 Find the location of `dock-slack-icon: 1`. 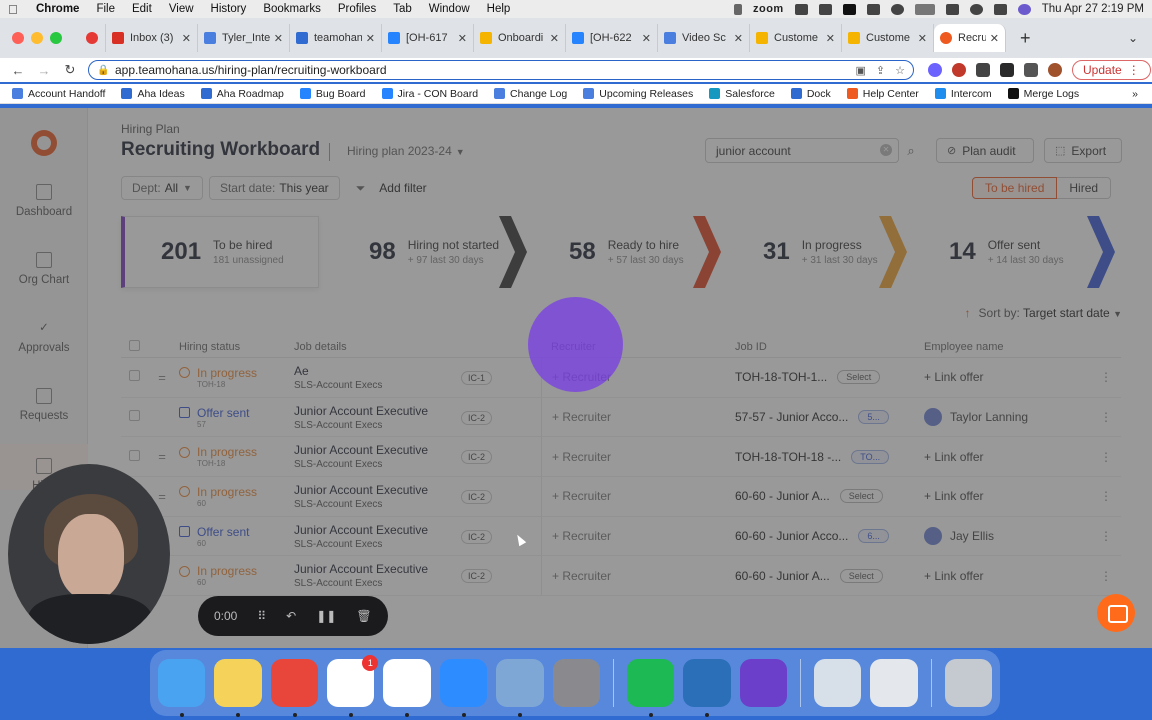

dock-slack-icon: 1 is located at coordinates (353, 686).